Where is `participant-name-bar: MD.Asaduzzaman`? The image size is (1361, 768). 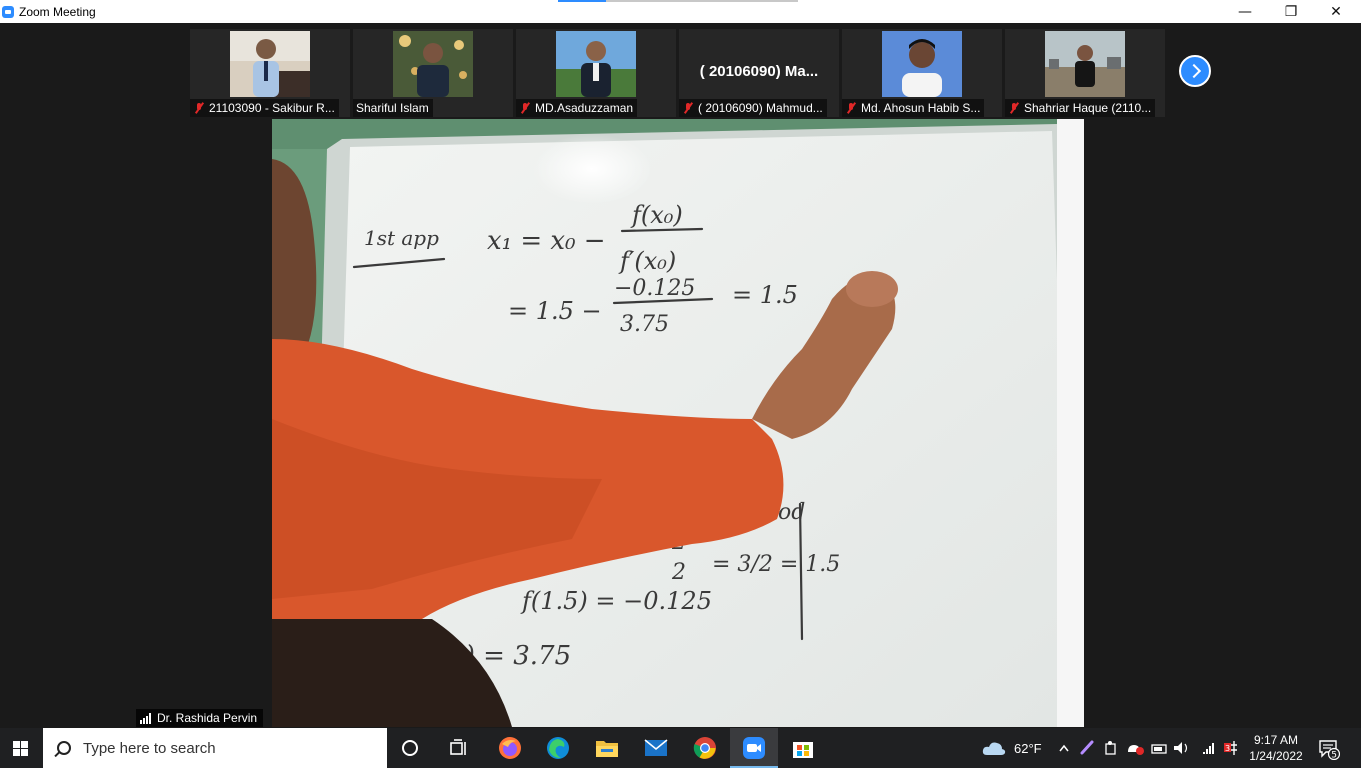 participant-name-bar: MD.Asaduzzaman is located at coordinates (577, 108).